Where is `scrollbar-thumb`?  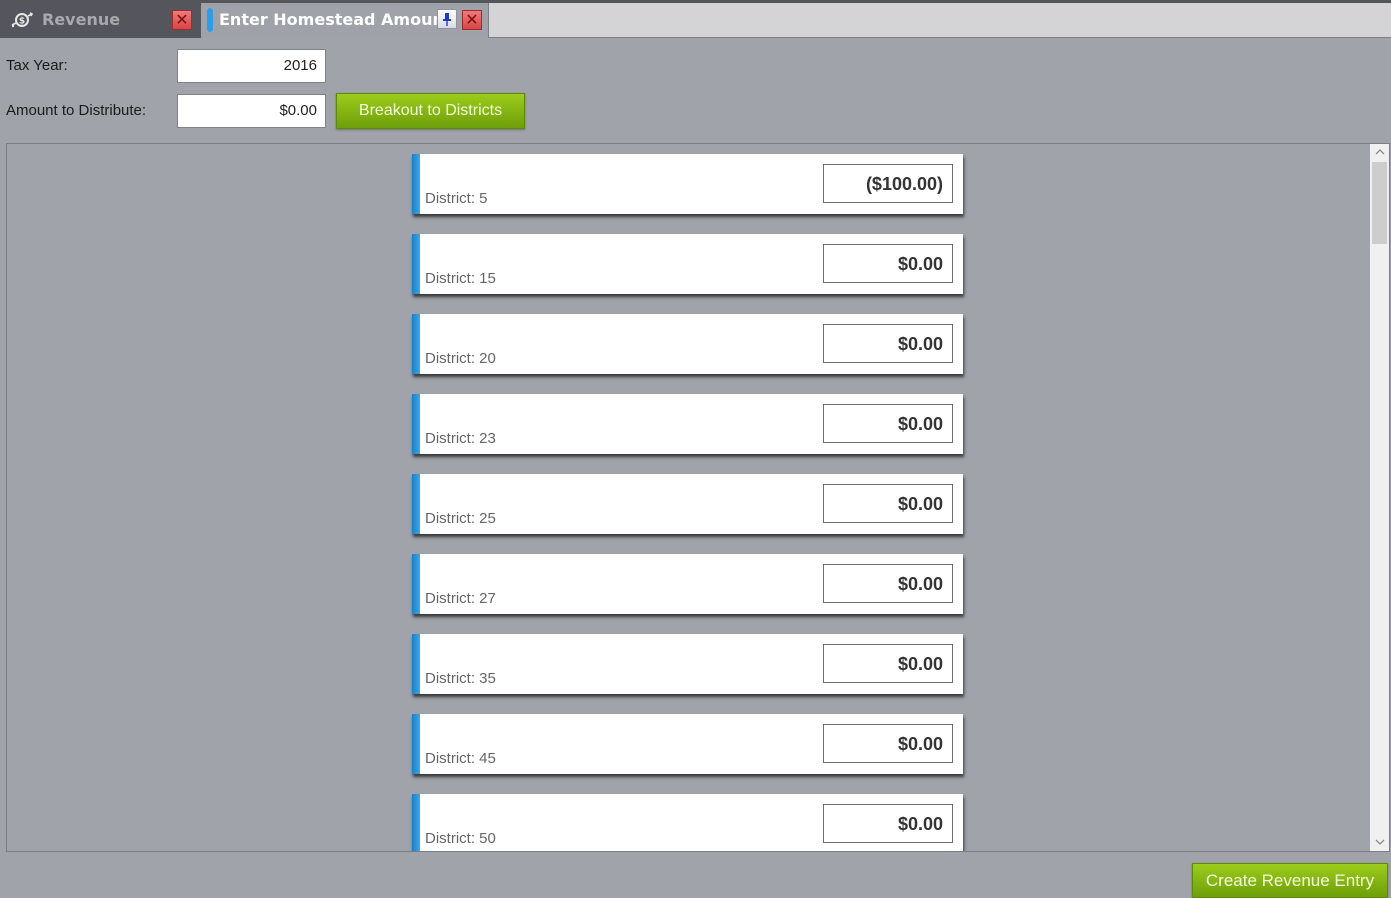
scrollbar-thumb is located at coordinates (1379, 203).